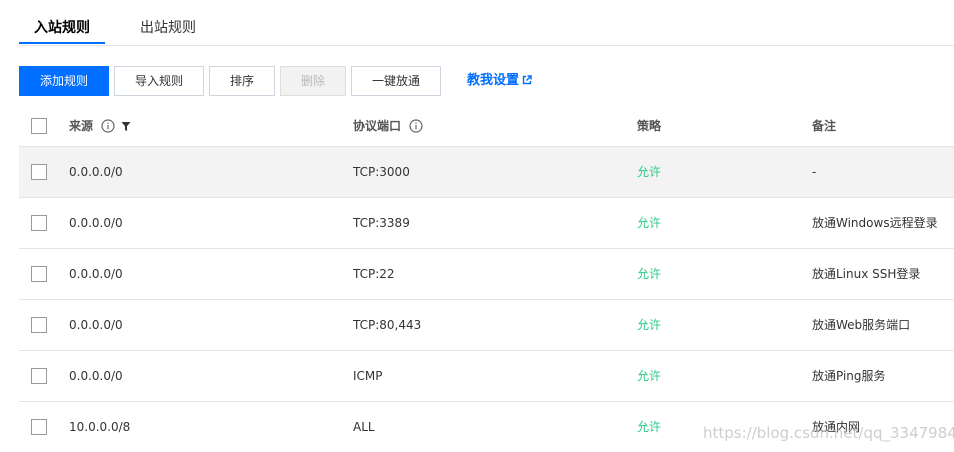 This screenshot has height=452, width=954. Describe the element at coordinates (824, 126) in the screenshot. I see `remark-header: 备注` at that location.